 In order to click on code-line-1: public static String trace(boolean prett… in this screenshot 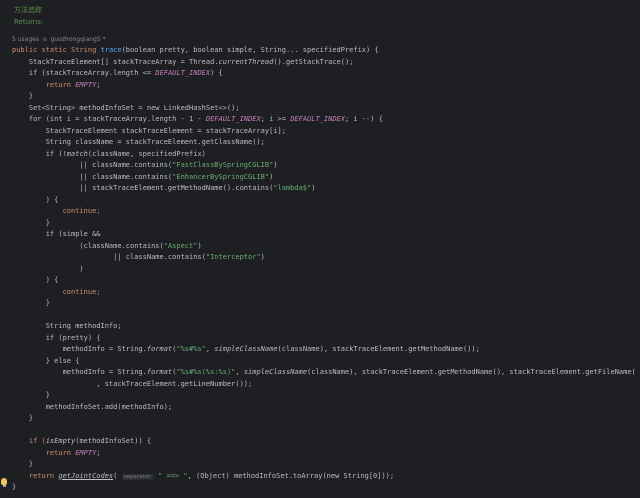, I will do `click(326, 51)`.